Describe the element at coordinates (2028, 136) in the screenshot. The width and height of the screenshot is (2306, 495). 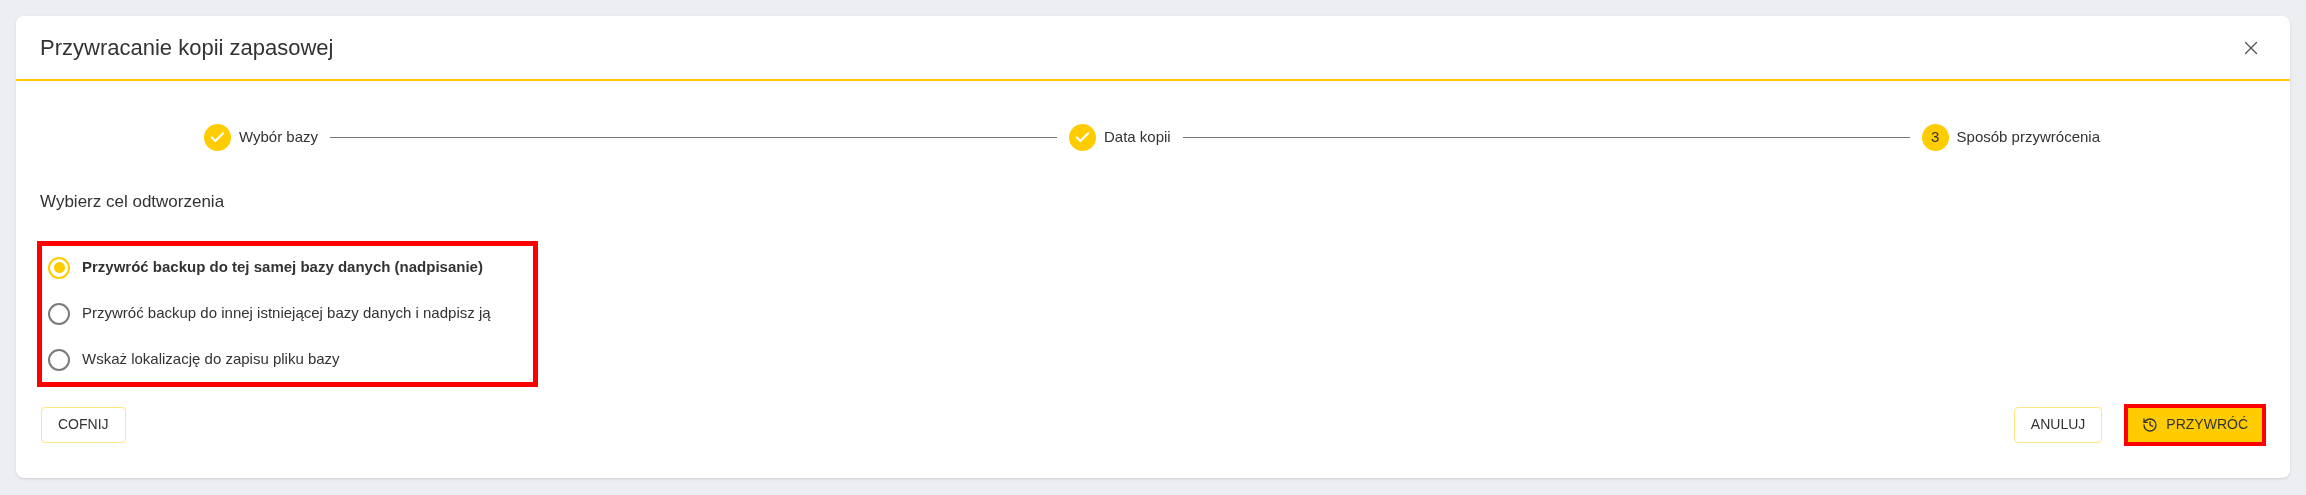
I see `step-label: Sposób przywrócenia` at that location.